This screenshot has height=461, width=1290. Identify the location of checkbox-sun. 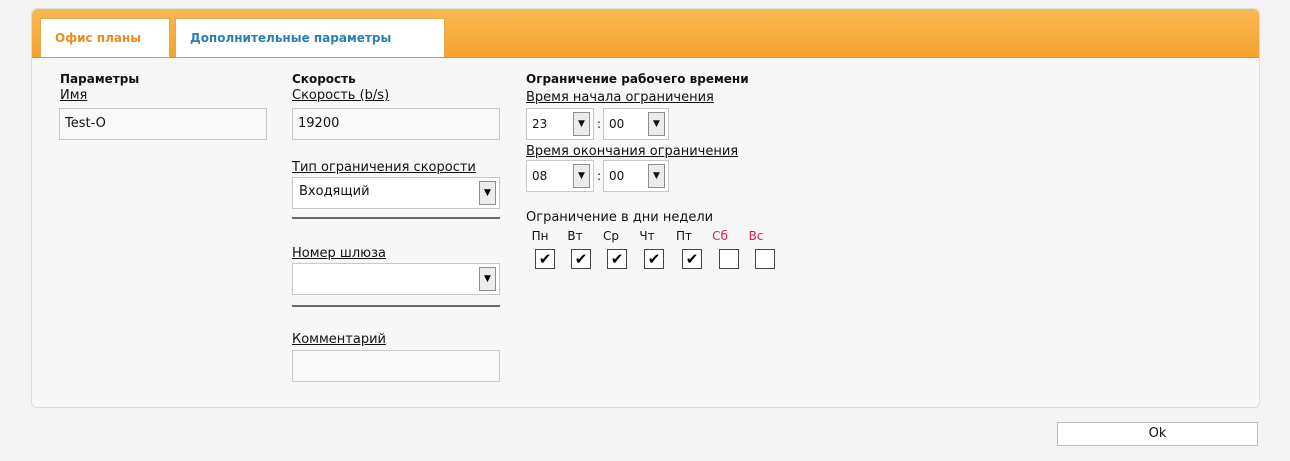
(765, 259).